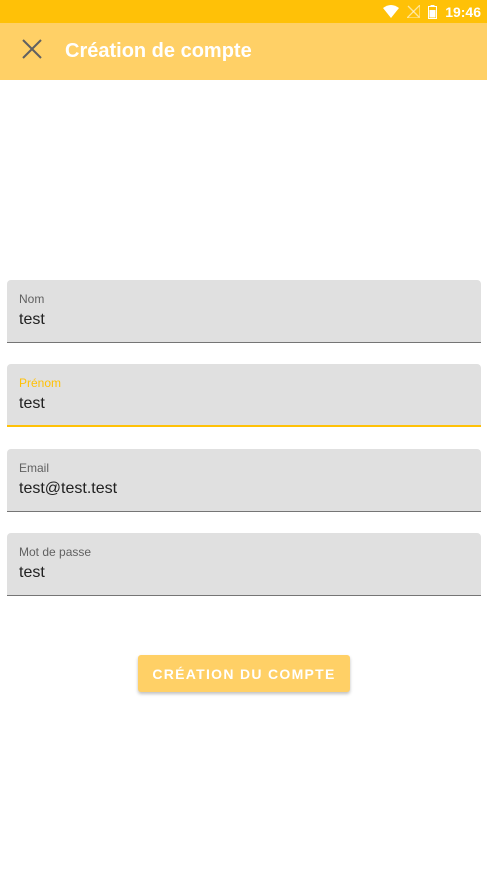 Image resolution: width=487 pixels, height=873 pixels. I want to click on nom-input: test, so click(244, 320).